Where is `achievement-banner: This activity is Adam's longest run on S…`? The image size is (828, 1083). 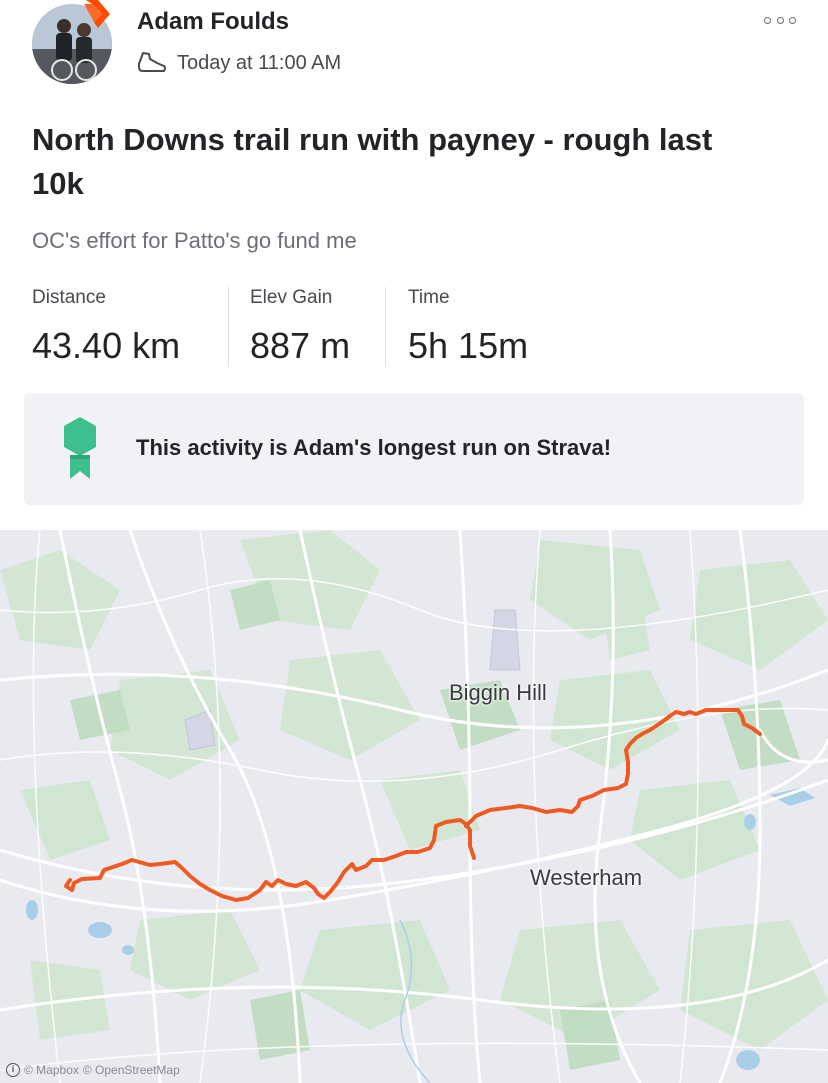 achievement-banner: This activity is Adam's longest run on S… is located at coordinates (414, 449).